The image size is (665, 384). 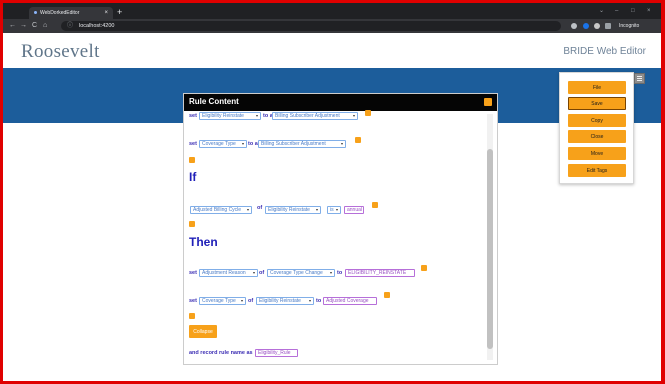 What do you see at coordinates (296, 273) in the screenshot?
I see `dropdown-value: Coverage Type Change` at bounding box center [296, 273].